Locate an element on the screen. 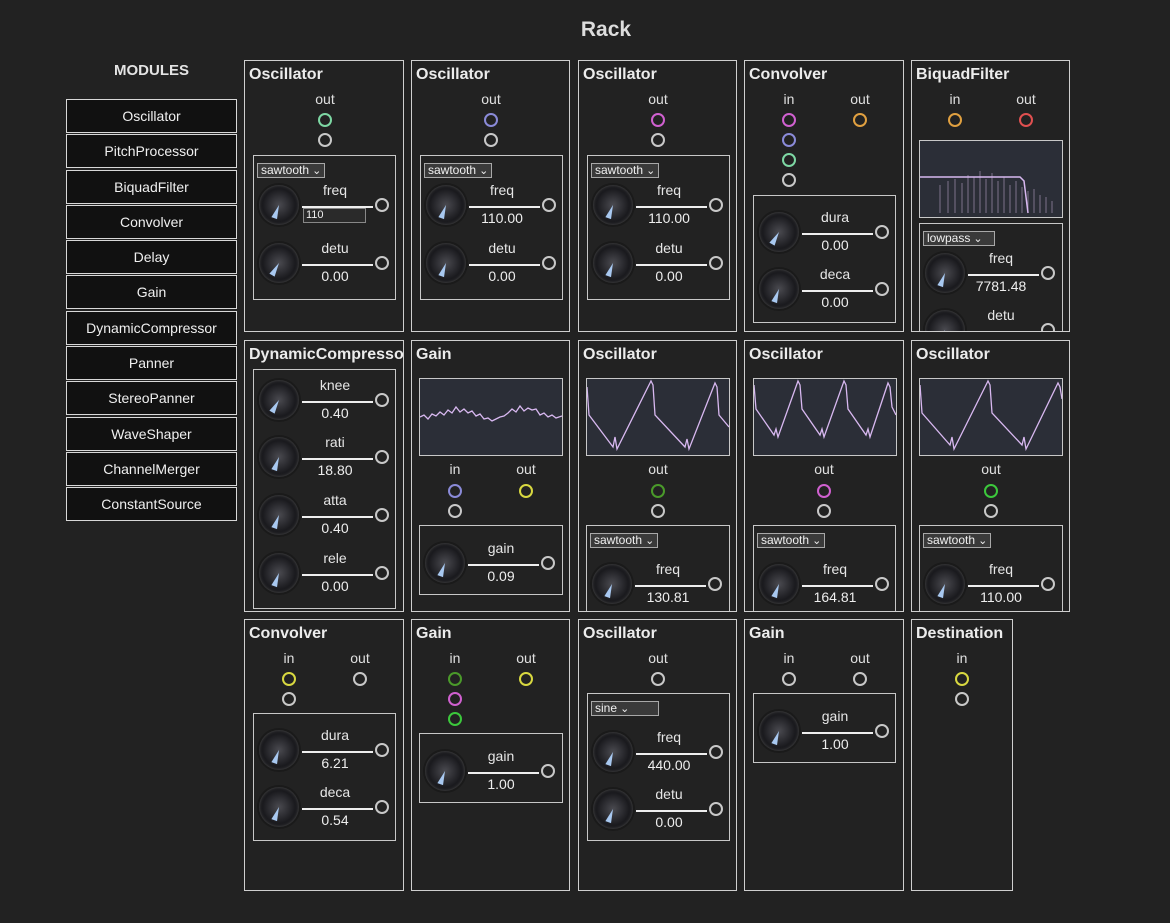 The width and height of the screenshot is (1170, 923). module-button-channelmerger: ChannelMerger is located at coordinates (151, 468).